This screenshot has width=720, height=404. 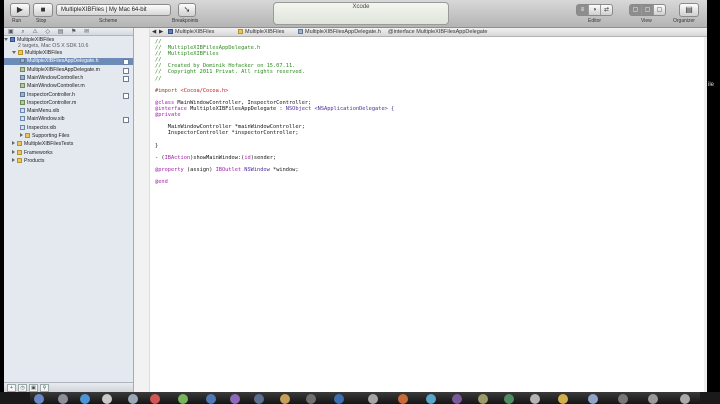 I want to click on assistant-editor-icon: ◑, so click(x=595, y=10).